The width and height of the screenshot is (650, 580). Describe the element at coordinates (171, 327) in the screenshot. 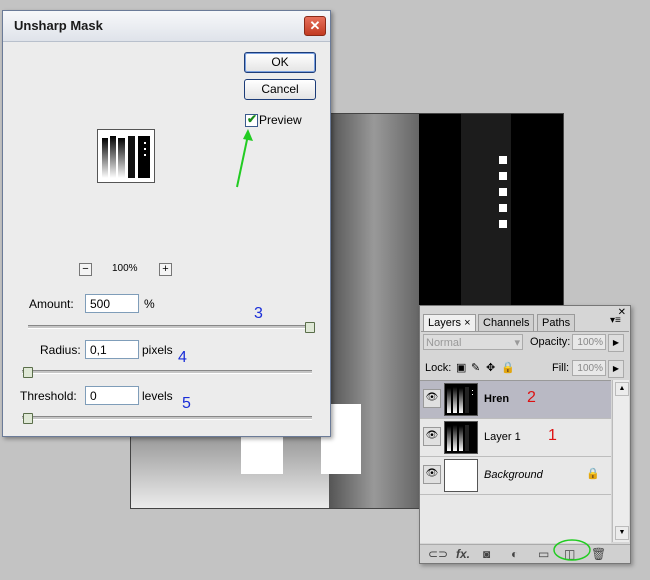

I see `amount-slider-track` at that location.